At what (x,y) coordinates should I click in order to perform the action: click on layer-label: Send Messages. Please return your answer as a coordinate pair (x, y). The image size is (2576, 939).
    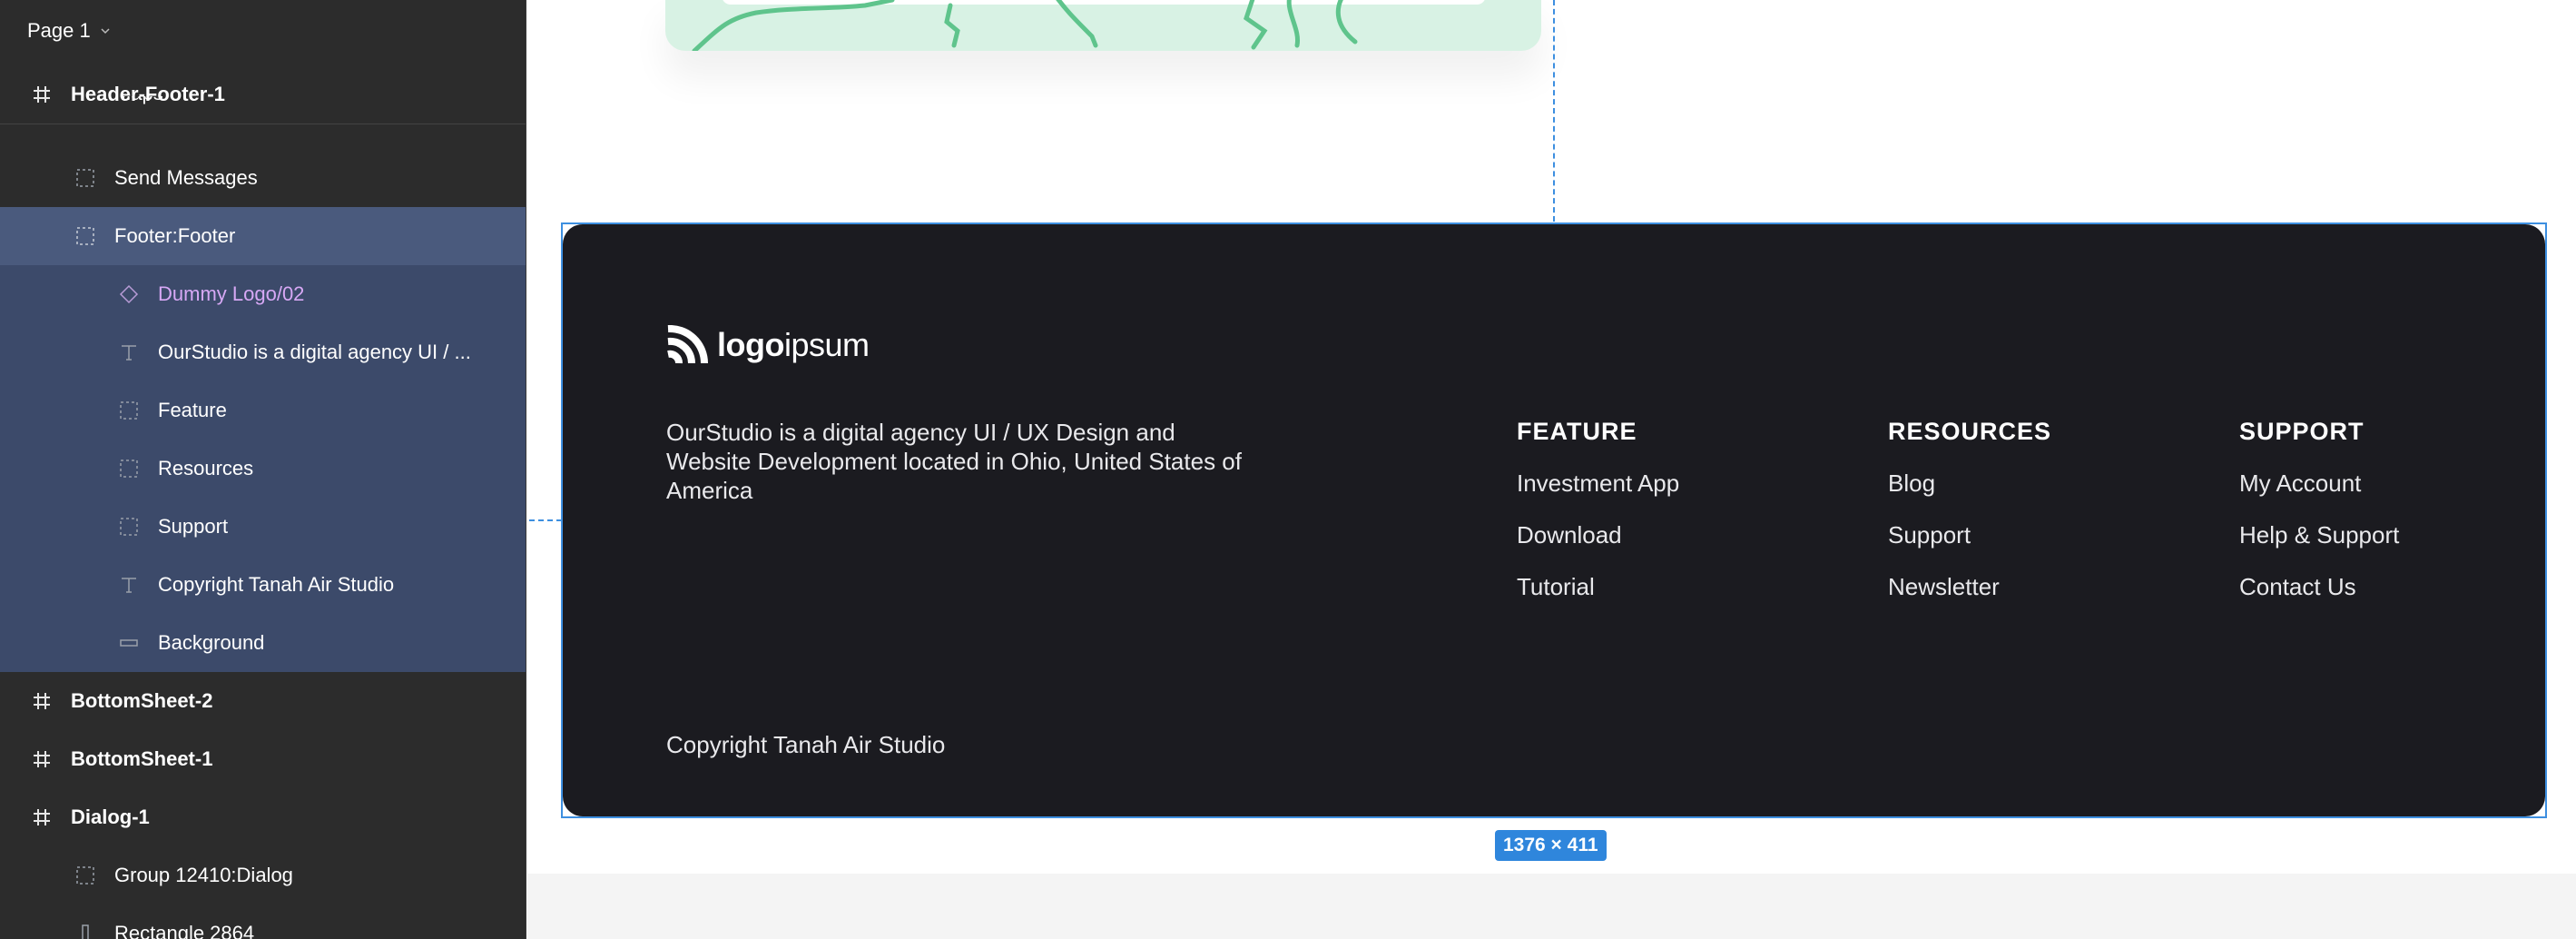
    Looking at the image, I should click on (186, 177).